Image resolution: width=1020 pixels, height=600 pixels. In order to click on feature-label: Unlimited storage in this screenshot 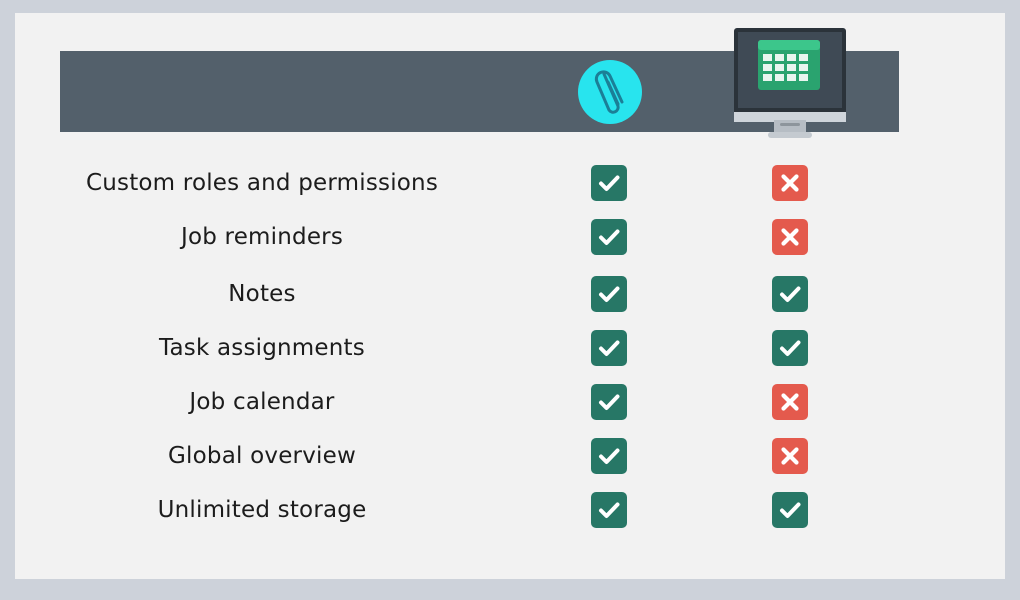, I will do `click(262, 510)`.